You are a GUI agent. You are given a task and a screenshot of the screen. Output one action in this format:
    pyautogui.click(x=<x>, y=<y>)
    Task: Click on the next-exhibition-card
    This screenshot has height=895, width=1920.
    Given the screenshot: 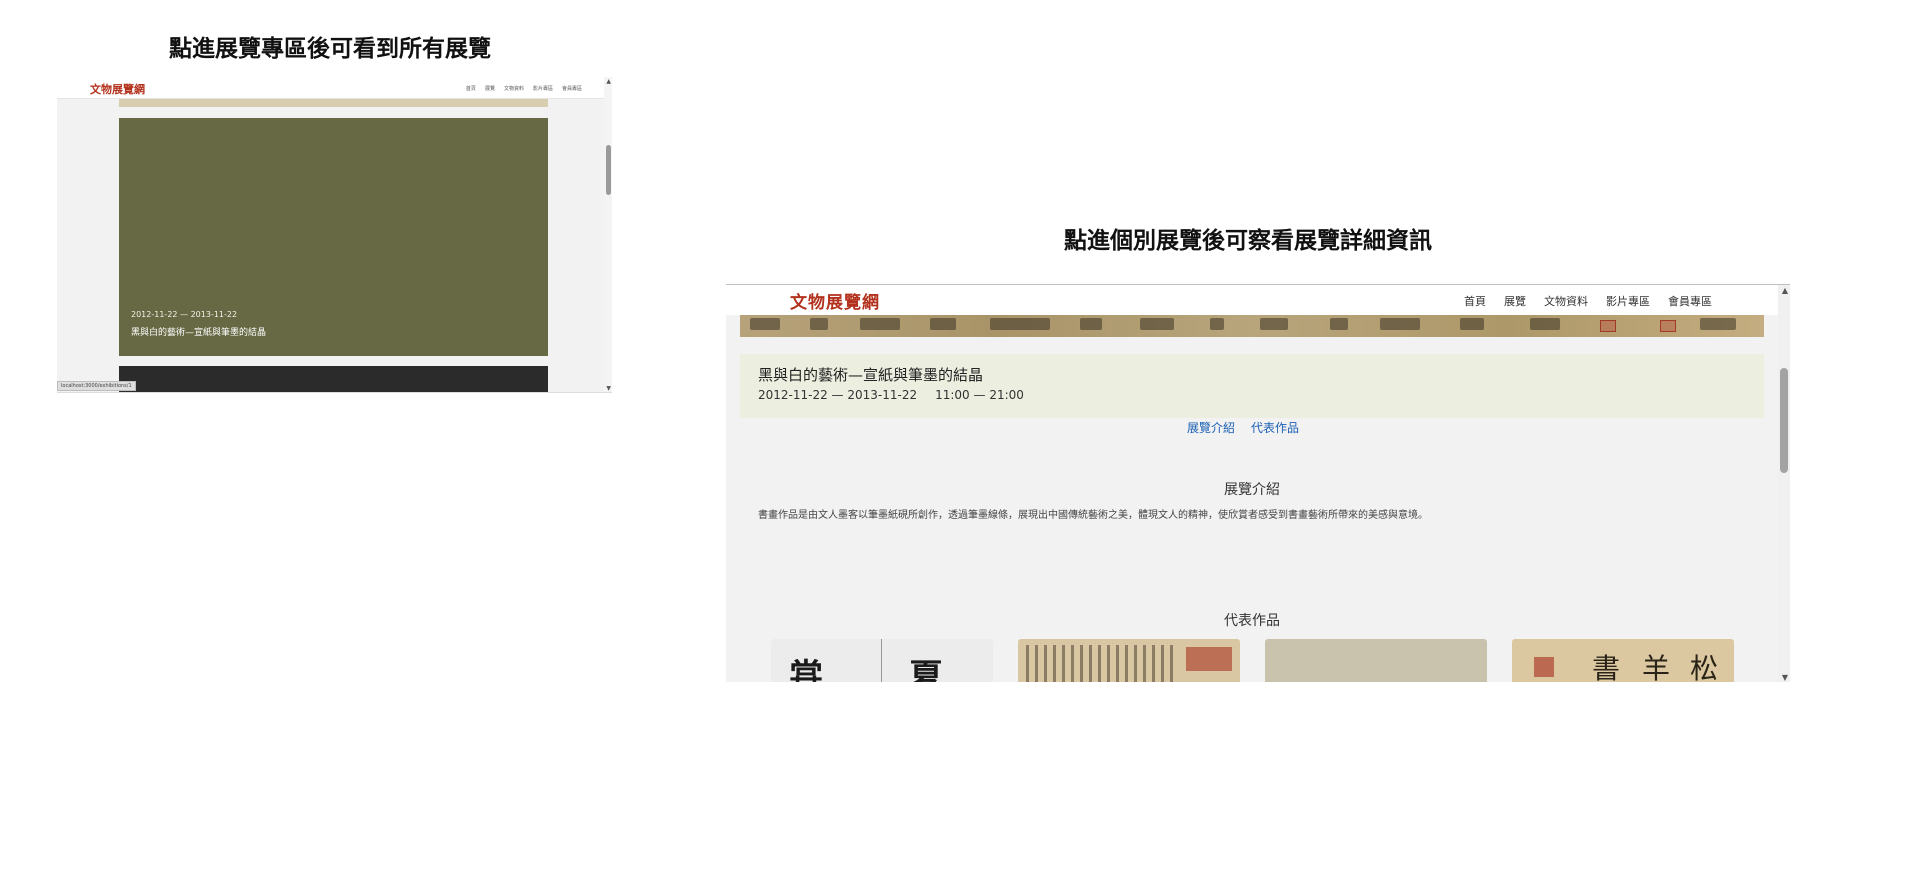 What is the action you would take?
    pyautogui.click(x=333, y=379)
    